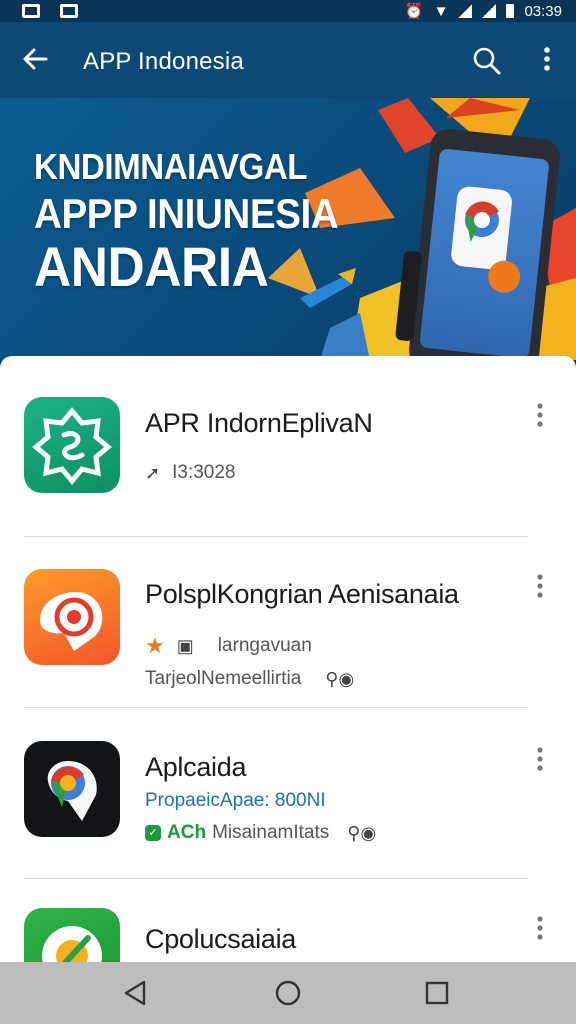 This screenshot has height=1024, width=576. Describe the element at coordinates (69, 11) in the screenshot. I see `message-notification-icon` at that location.